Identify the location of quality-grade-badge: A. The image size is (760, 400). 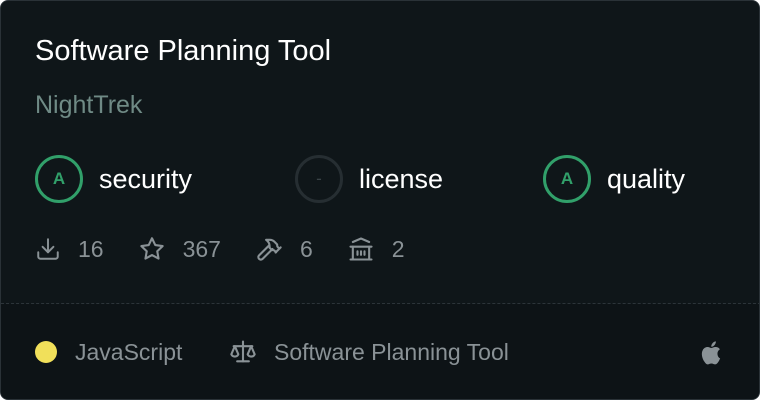
(567, 179).